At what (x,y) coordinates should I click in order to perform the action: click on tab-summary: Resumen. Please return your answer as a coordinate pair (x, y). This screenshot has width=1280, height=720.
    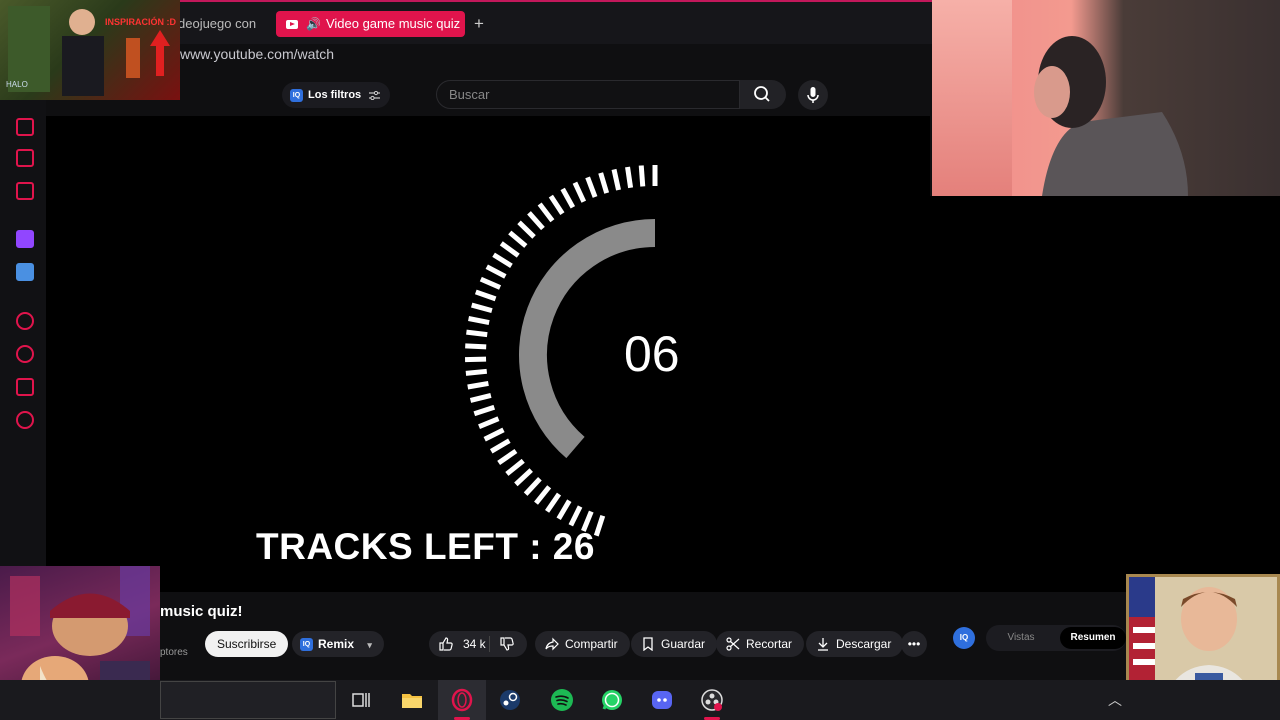
    Looking at the image, I should click on (1093, 638).